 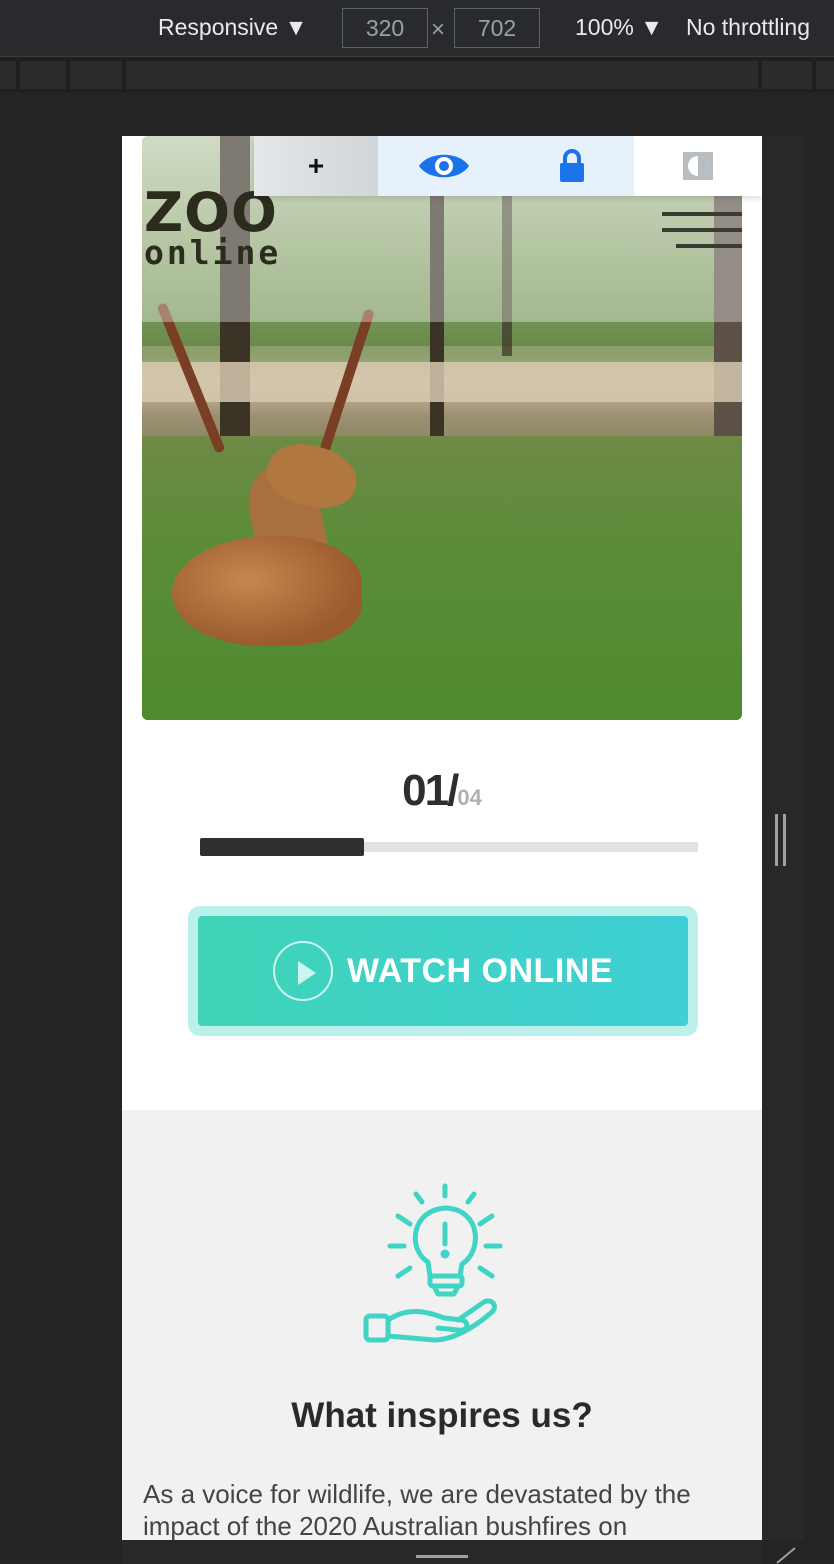 I want to click on lock-icon, so click(x=572, y=165).